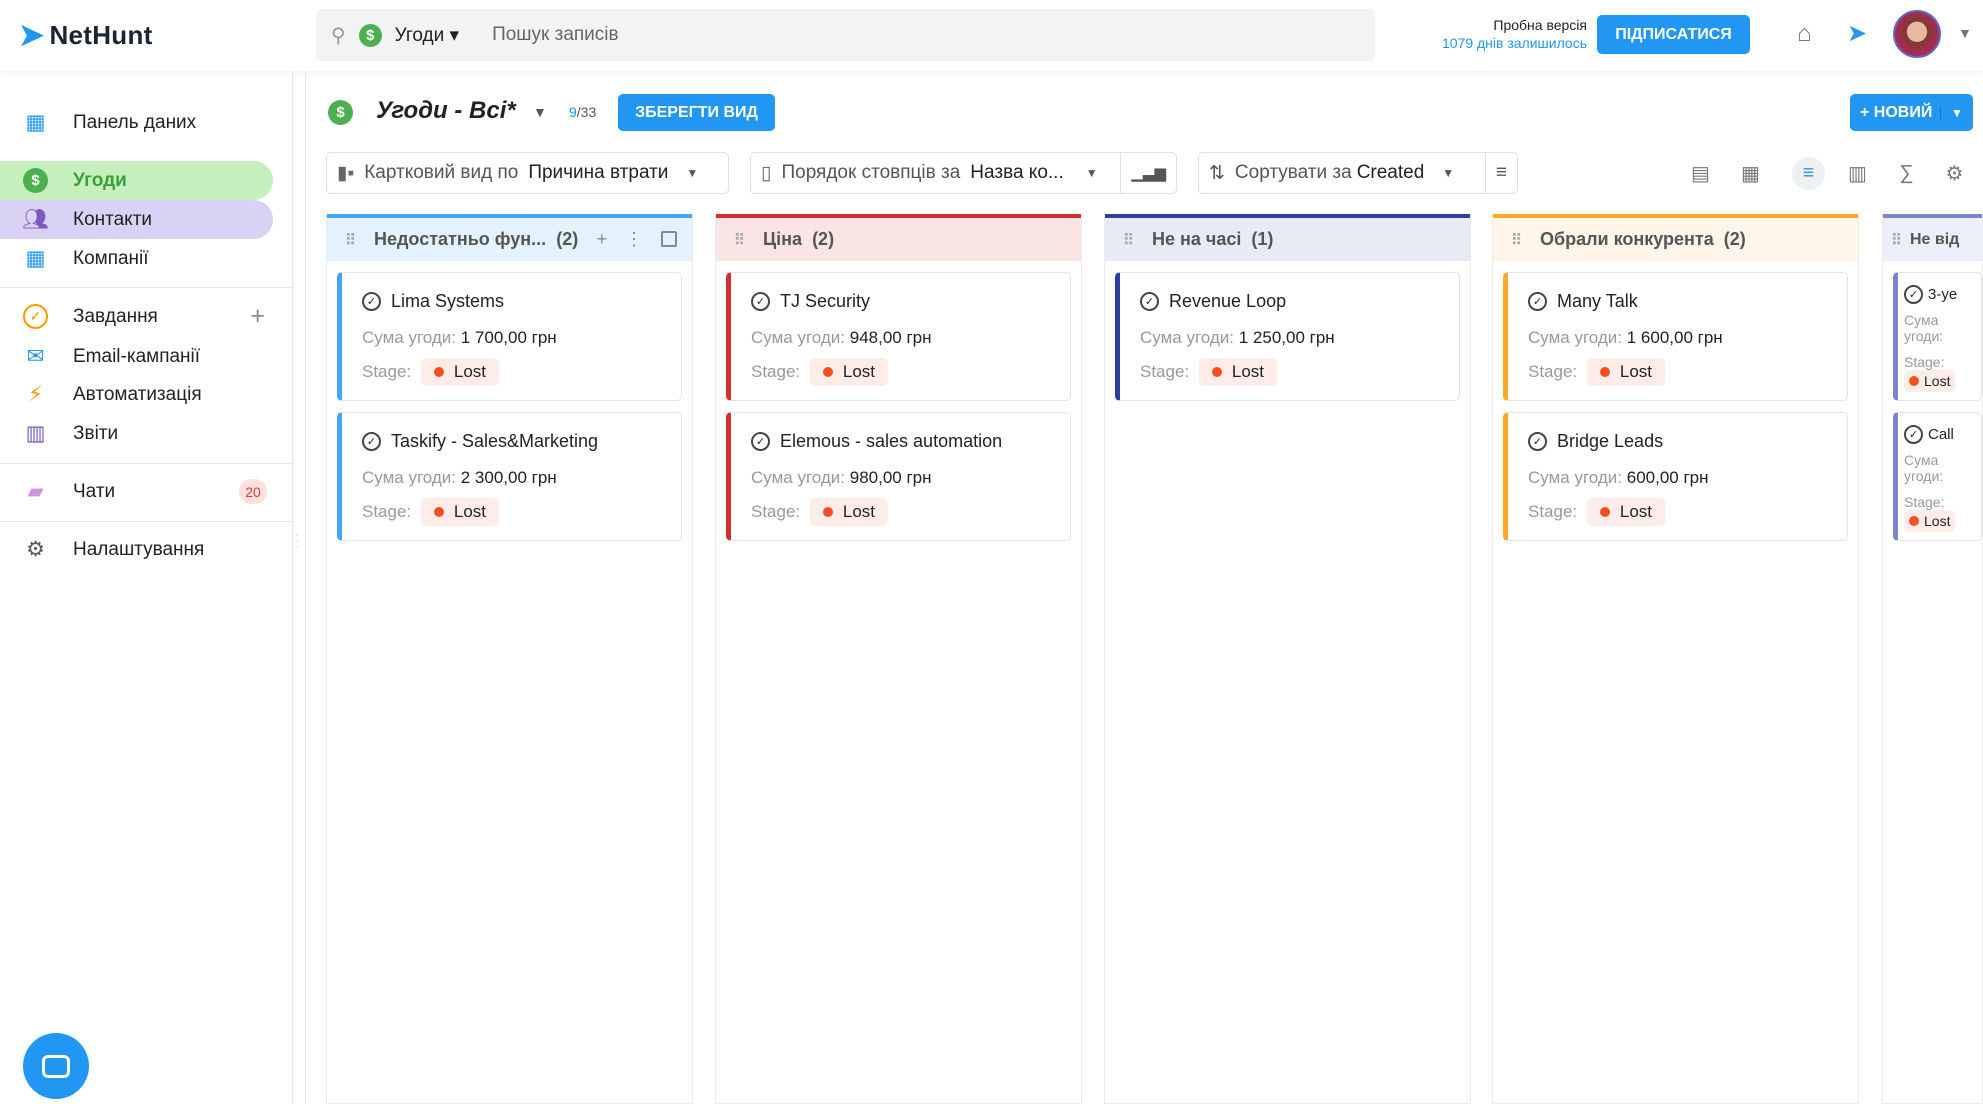 This screenshot has width=1983, height=1104. I want to click on sort-order-icon: ≡, so click(1500, 173).